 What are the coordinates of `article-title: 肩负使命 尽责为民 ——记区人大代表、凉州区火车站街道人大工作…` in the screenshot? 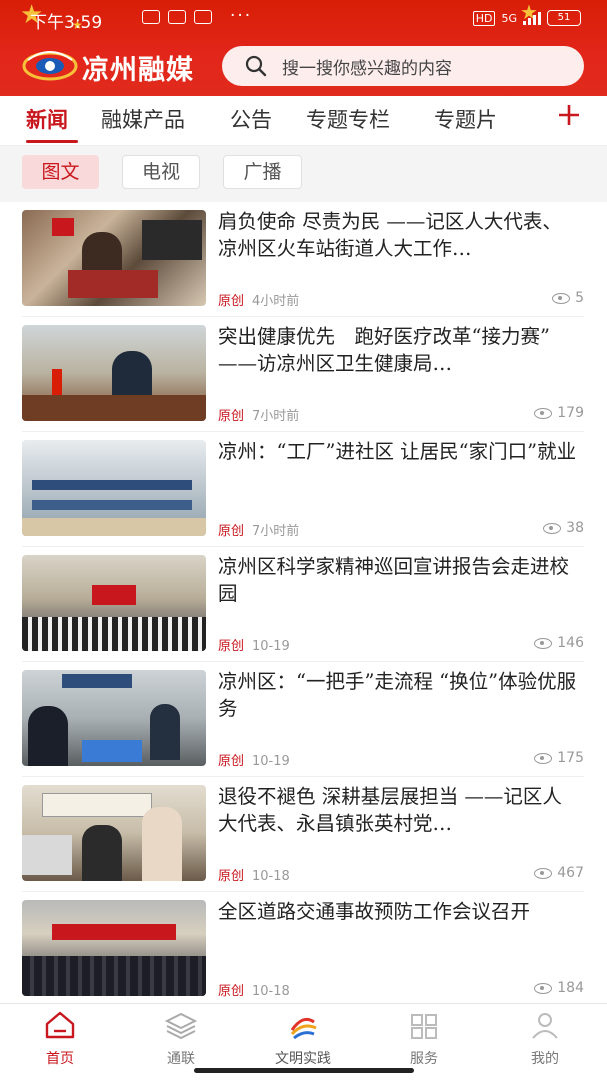 It's located at (390, 235).